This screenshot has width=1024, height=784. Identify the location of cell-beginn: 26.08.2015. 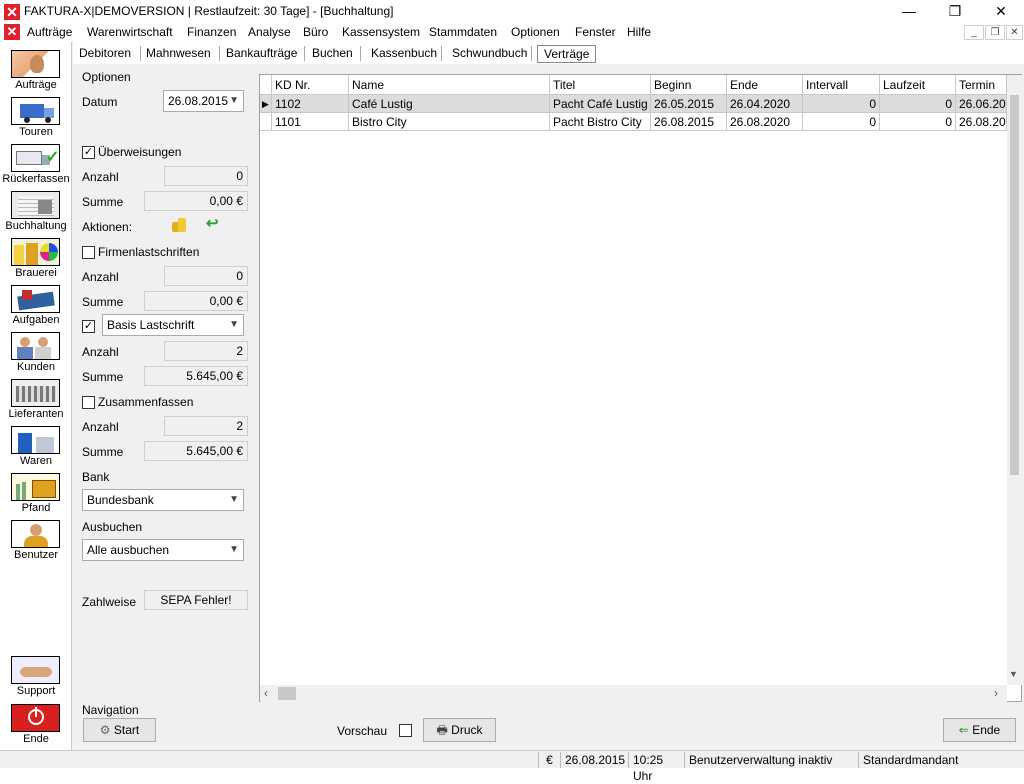
(689, 122).